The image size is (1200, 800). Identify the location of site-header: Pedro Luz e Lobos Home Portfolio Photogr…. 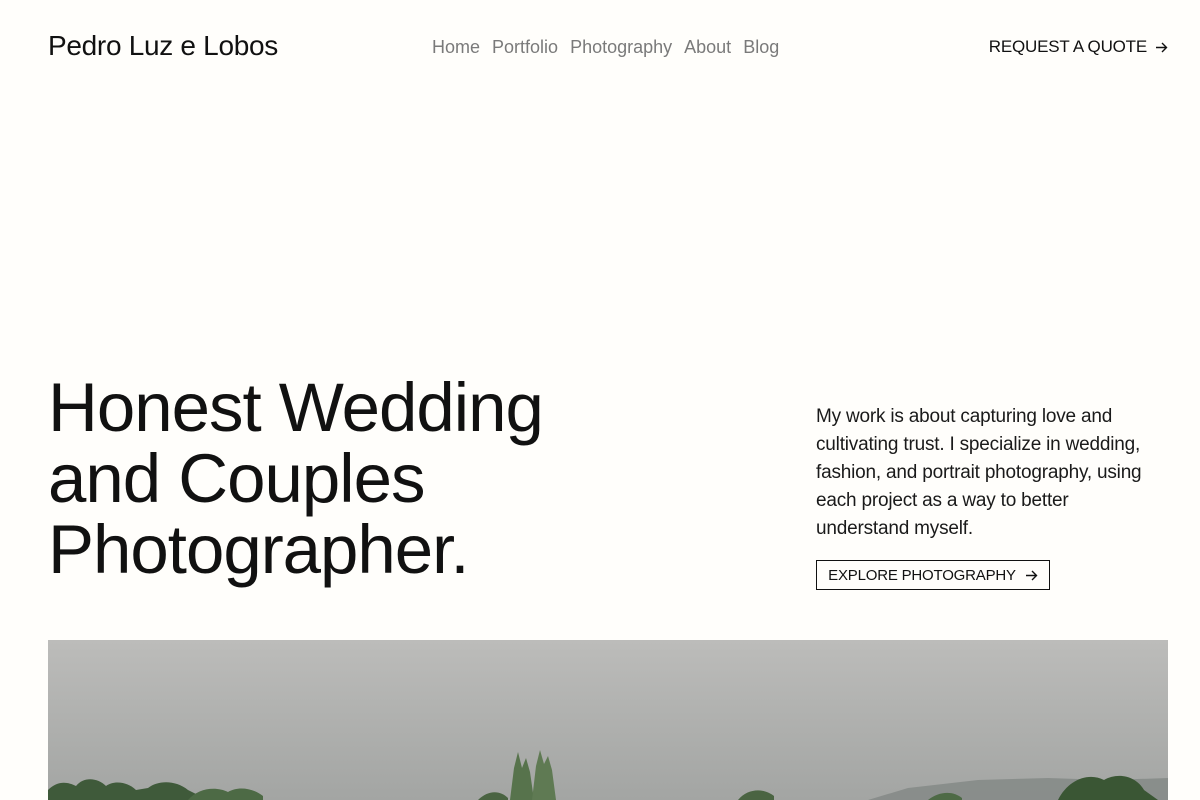
(600, 47).